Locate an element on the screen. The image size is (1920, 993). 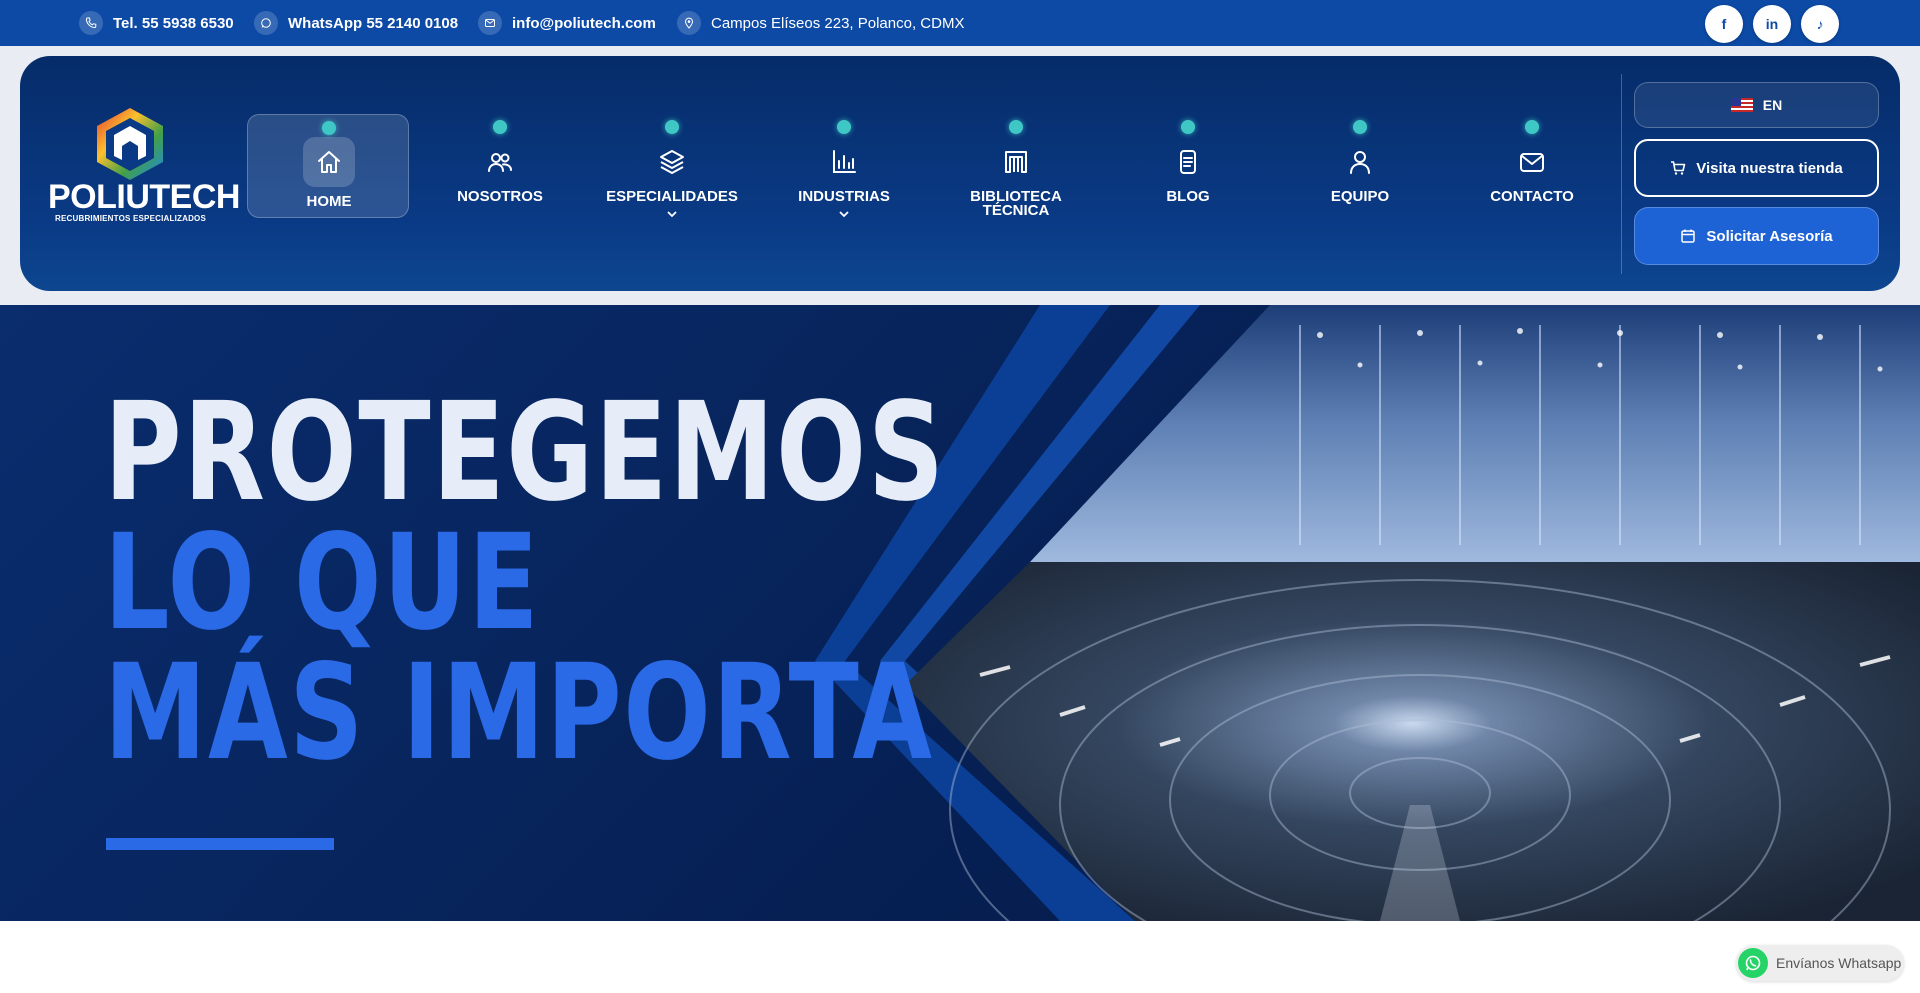
phone-contact: Tel. 55 5938 6530 is located at coordinates (156, 23).